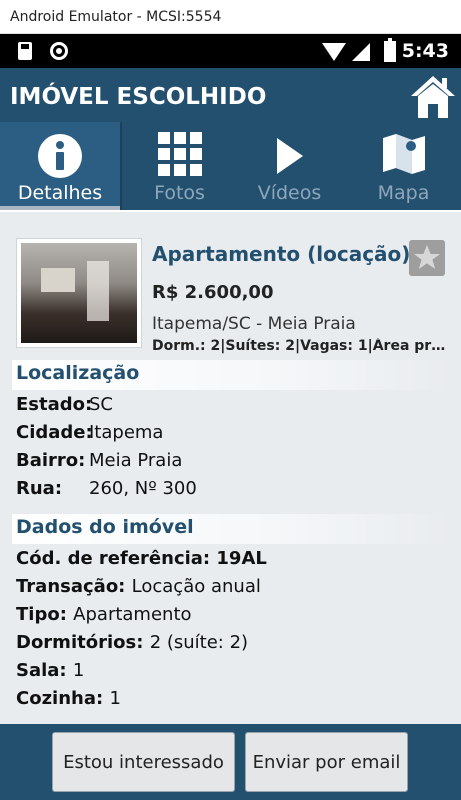 This screenshot has height=800, width=461. I want to click on section-heading: Localização, so click(78, 373).